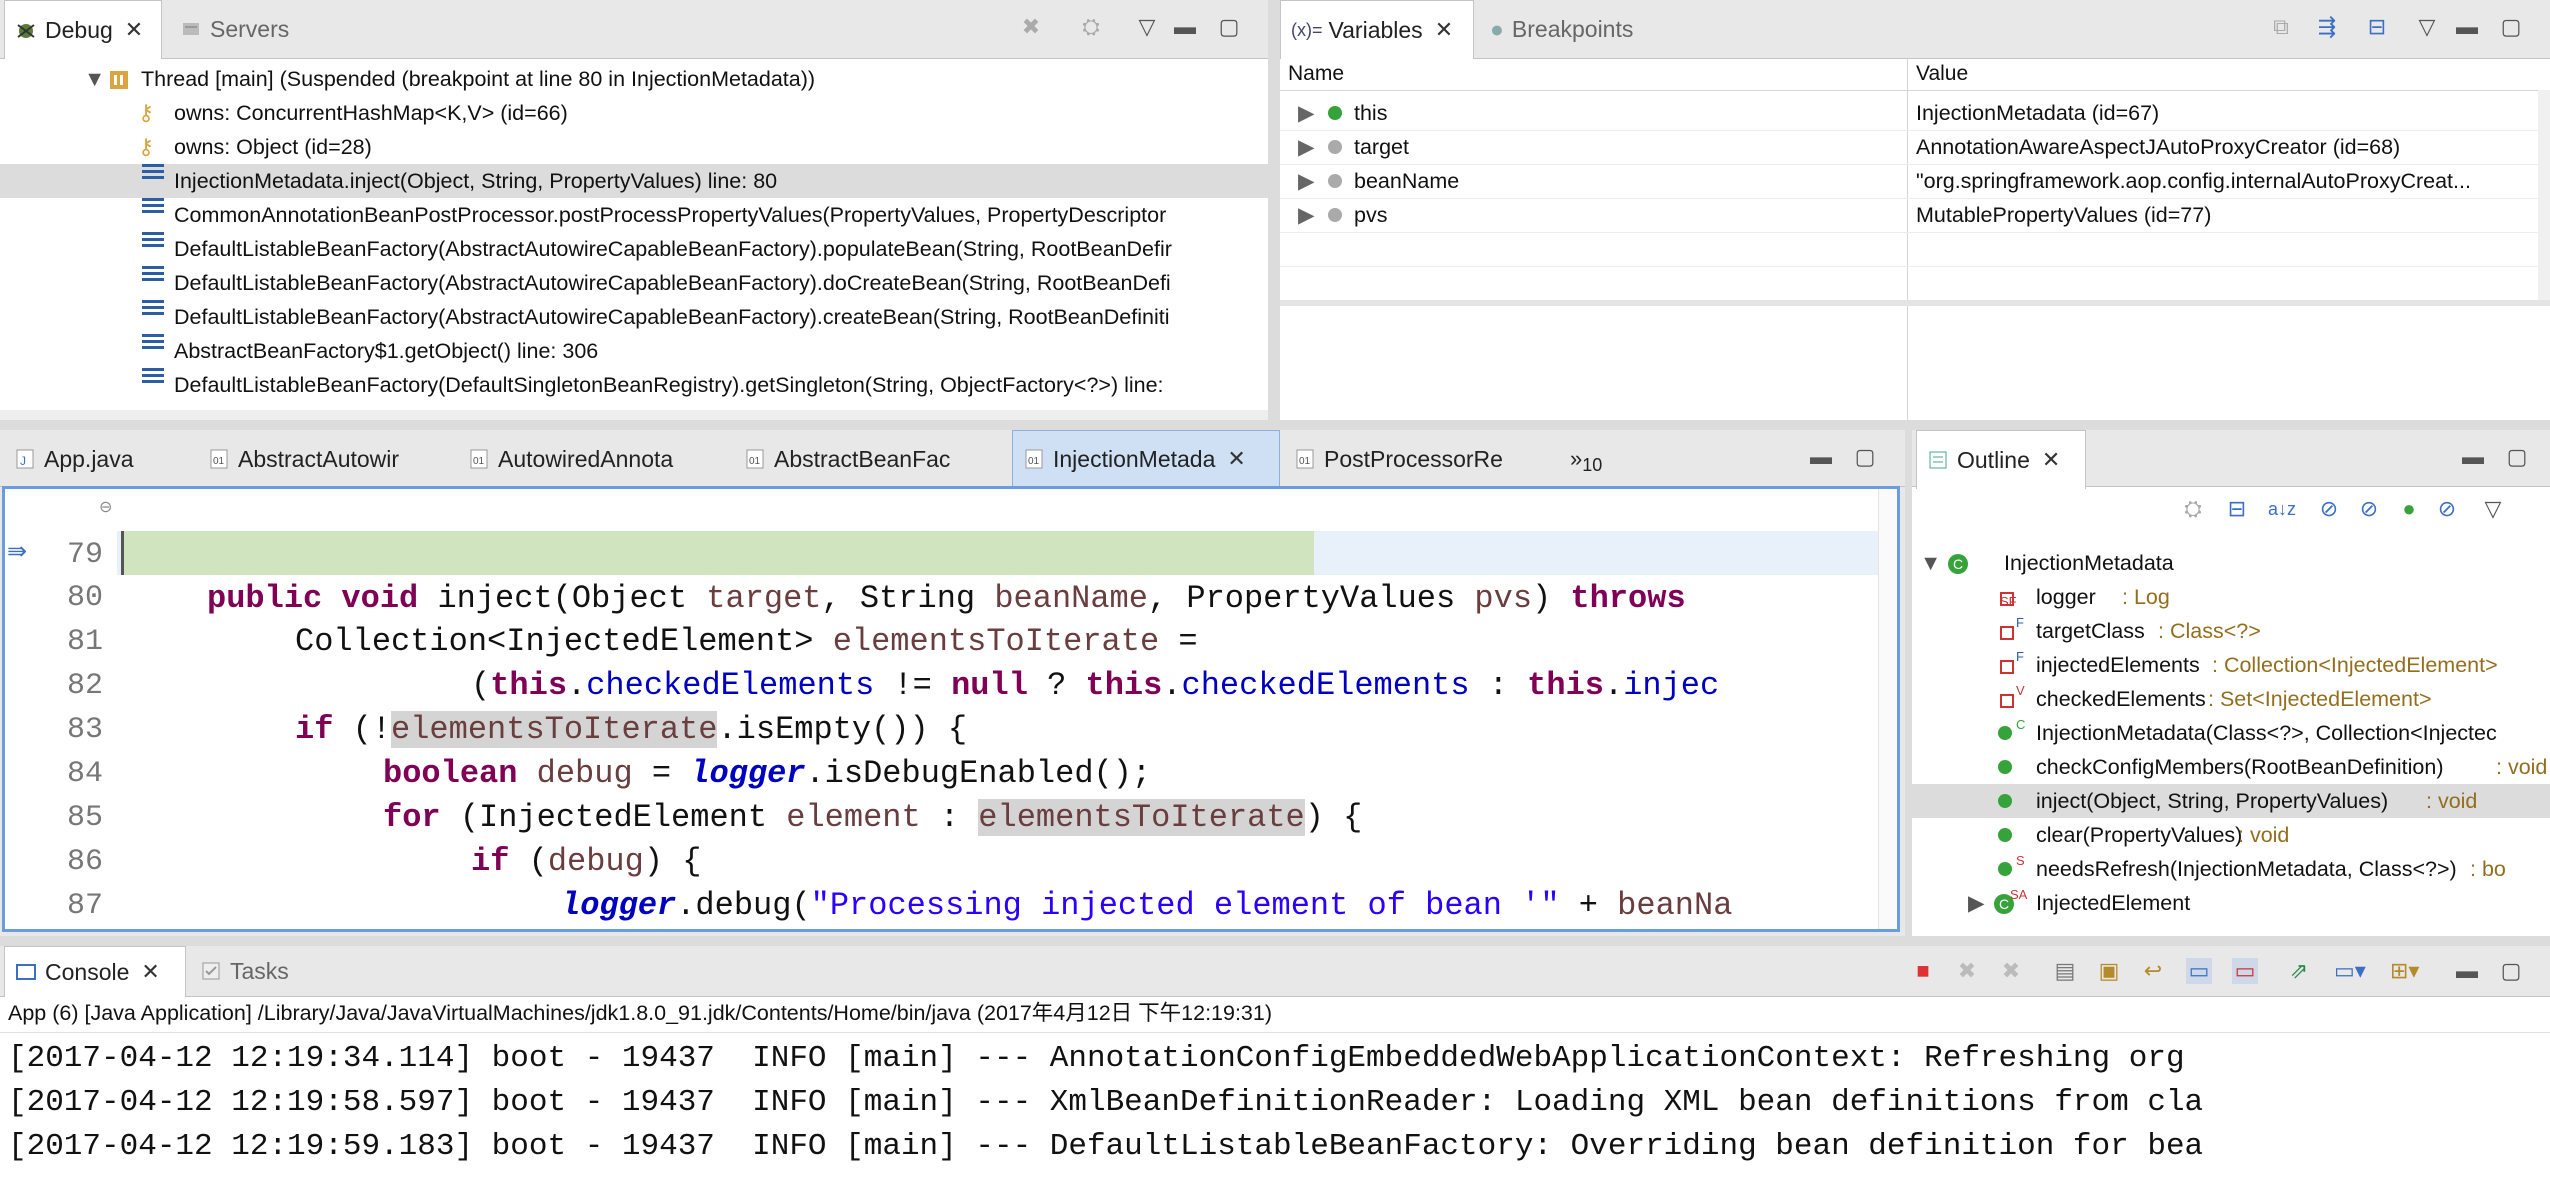 The width and height of the screenshot is (2550, 1182). Describe the element at coordinates (1575, 29) in the screenshot. I see `tab-breakpoints: ● Breakpoints` at that location.